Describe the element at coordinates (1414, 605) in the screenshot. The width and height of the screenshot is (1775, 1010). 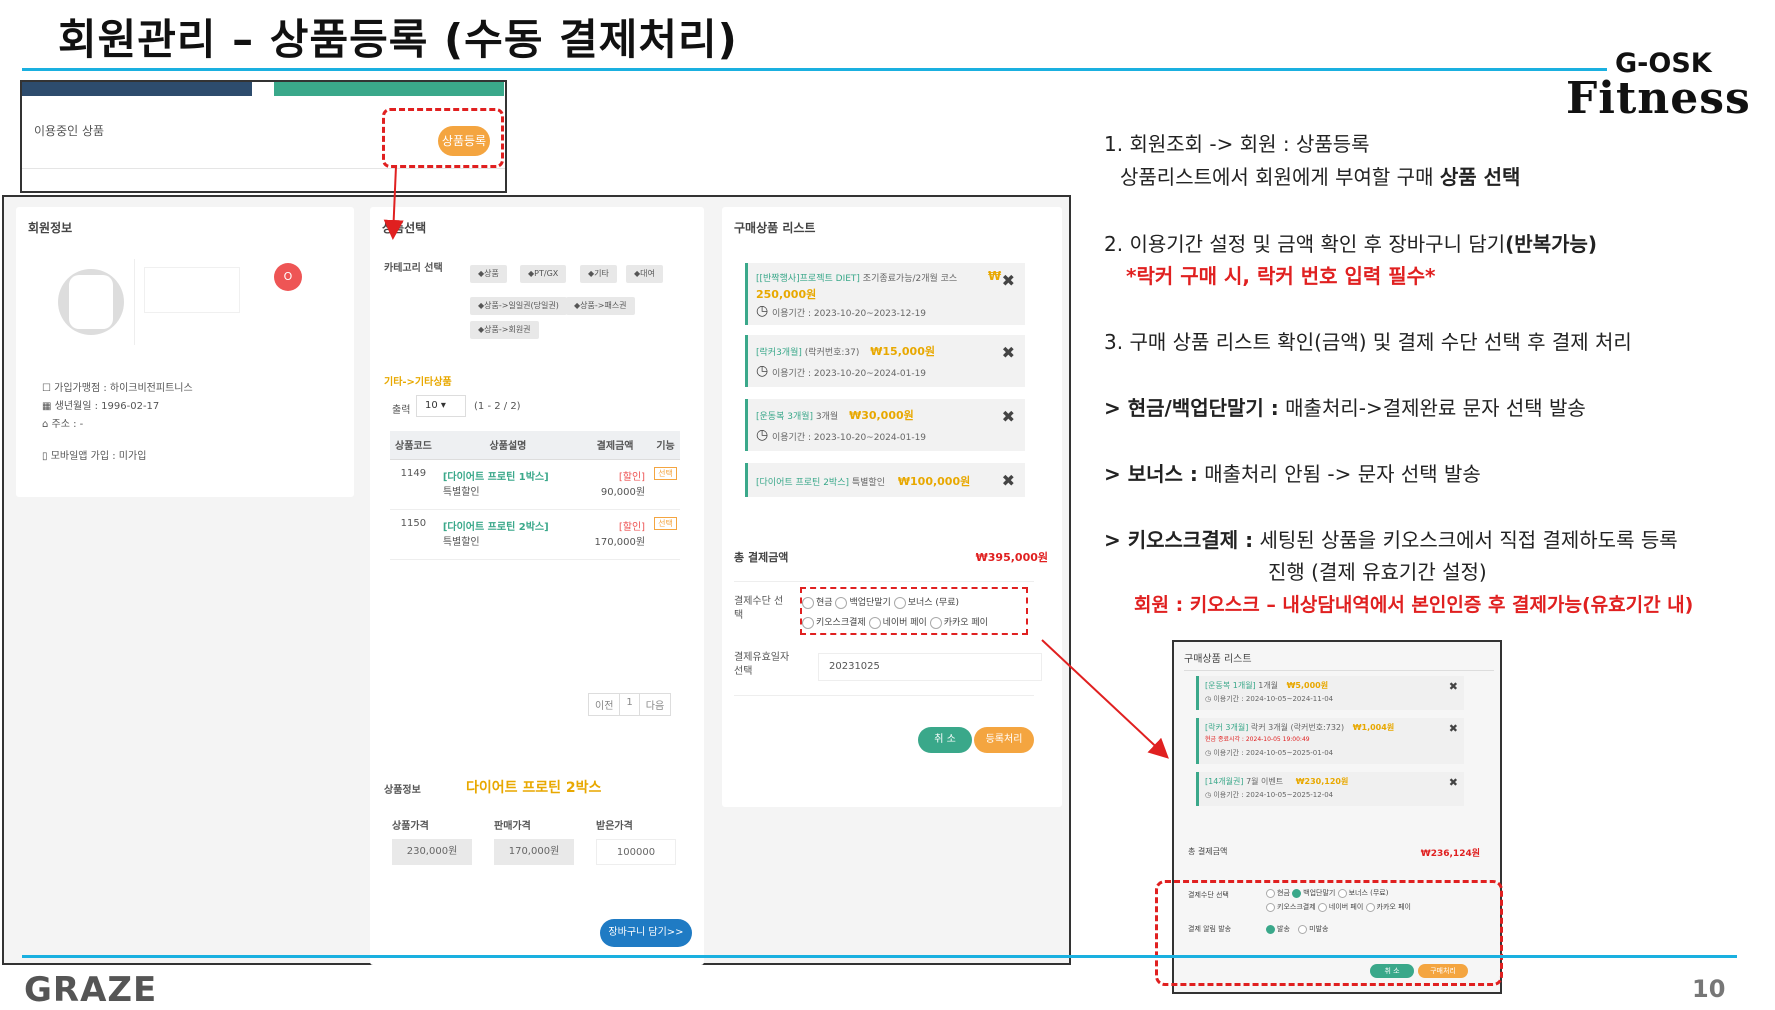
I see `case-kiosk-note: 회원 : 키오스크 – 내상담내역에서 본인인증 후 결제가능(유효기간 내)` at that location.